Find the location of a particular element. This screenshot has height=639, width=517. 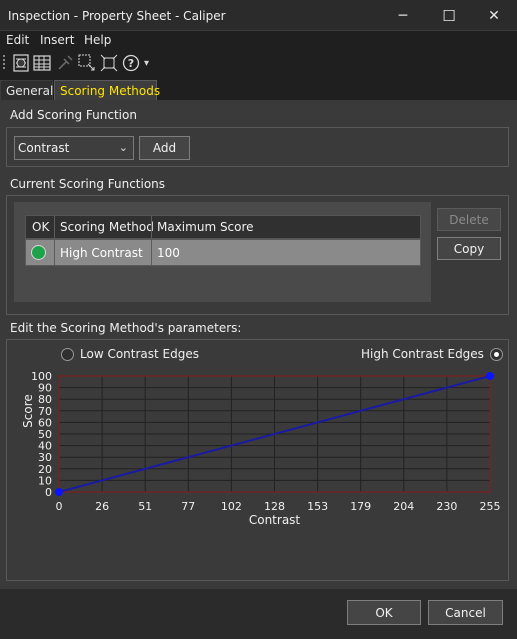

y-tick-label: 100 is located at coordinates (41, 376).